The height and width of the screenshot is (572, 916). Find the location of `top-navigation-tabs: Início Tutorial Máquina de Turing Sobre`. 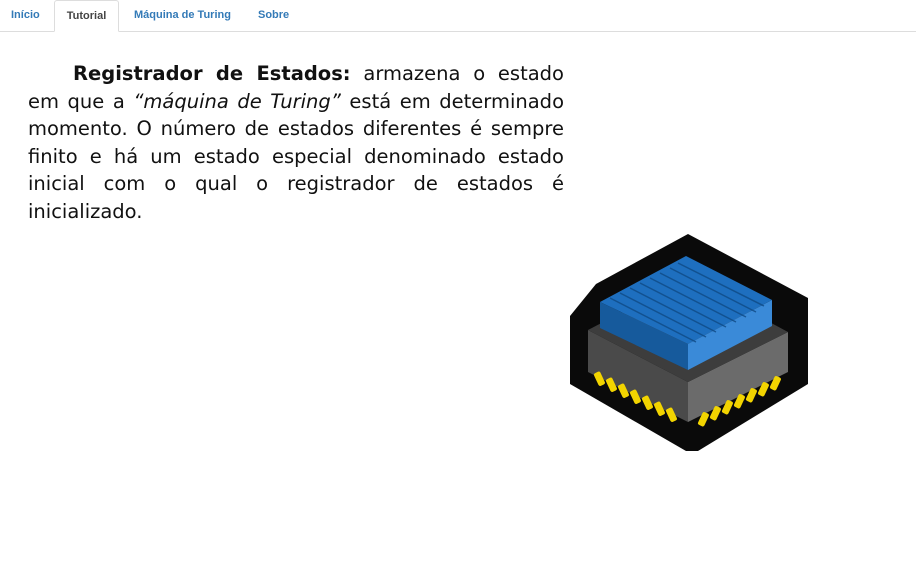

top-navigation-tabs: Início Tutorial Máquina de Turing Sobre is located at coordinates (458, 16).